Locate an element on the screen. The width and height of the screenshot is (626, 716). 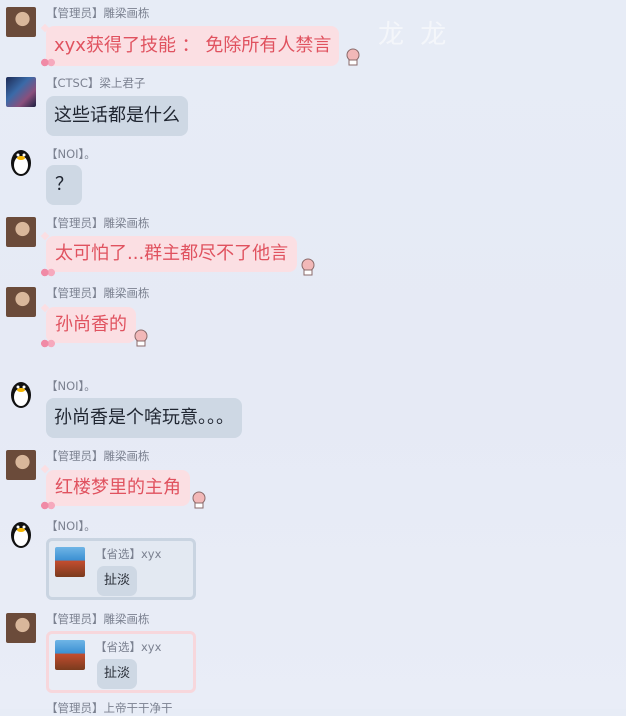
message-bubble: 太可怕了...群主都尽不了他言 is located at coordinates (172, 254).